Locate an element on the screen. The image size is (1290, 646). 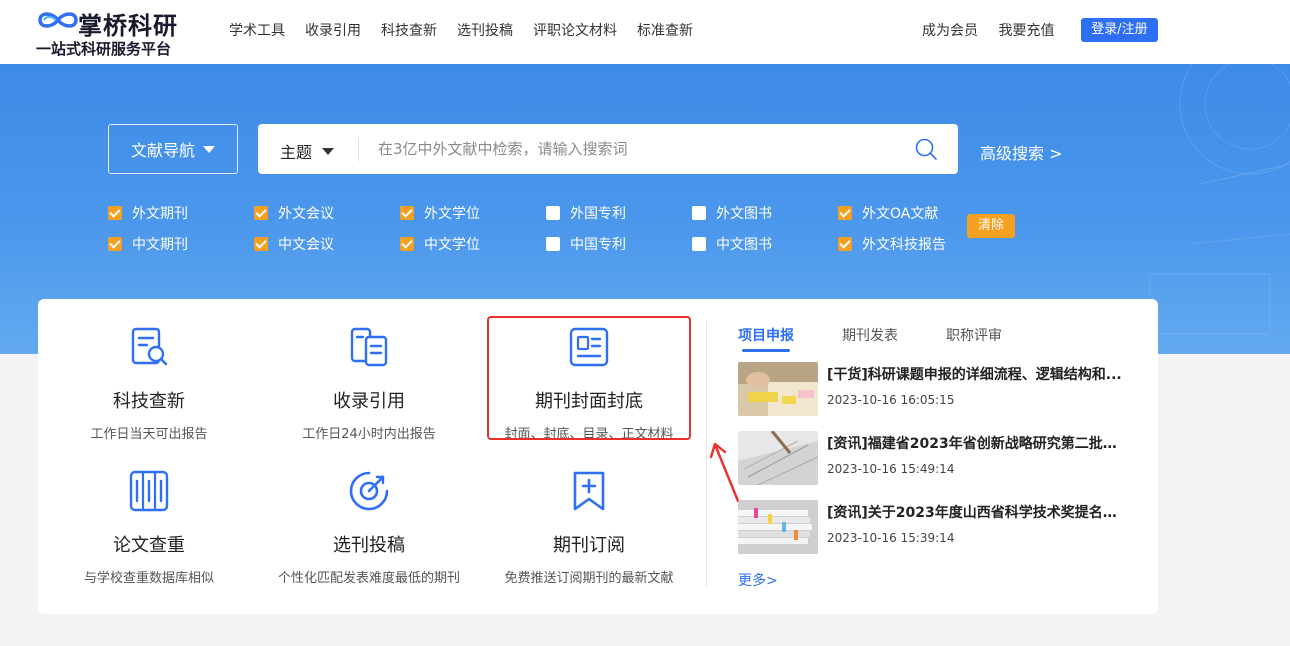
login-register-button: 登录/注册 is located at coordinates (1119, 30).